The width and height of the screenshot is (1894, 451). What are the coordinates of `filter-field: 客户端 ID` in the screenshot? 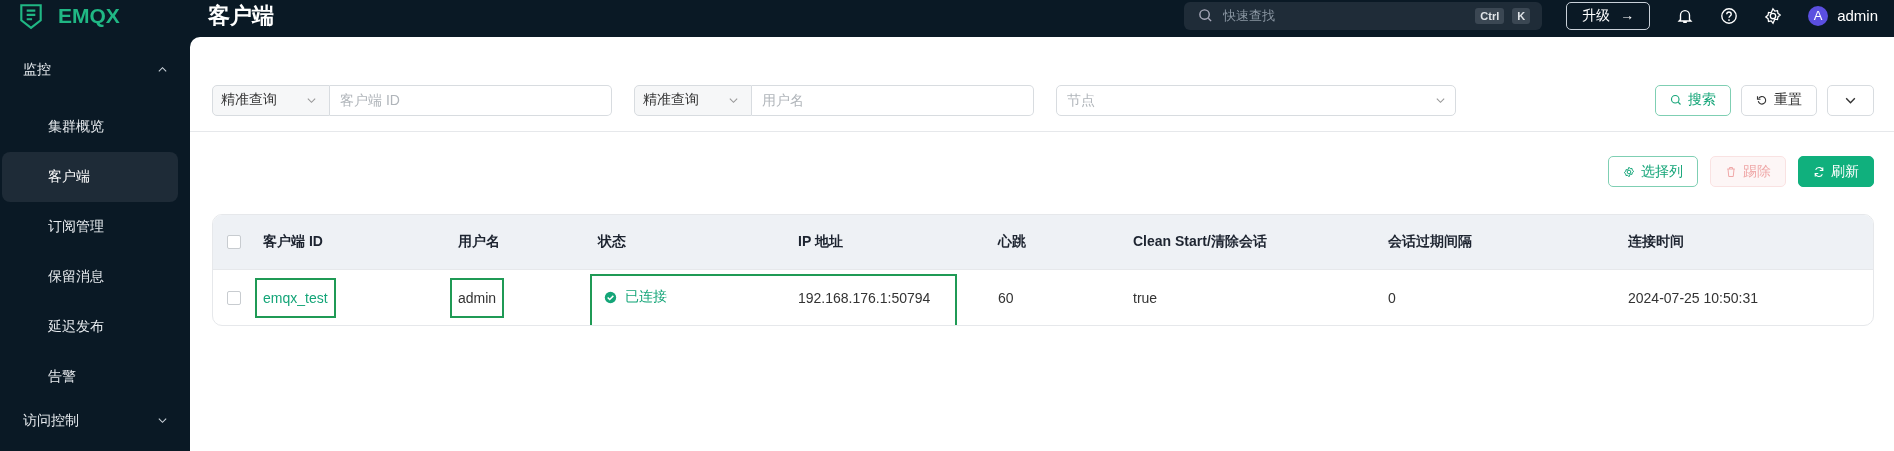 It's located at (471, 100).